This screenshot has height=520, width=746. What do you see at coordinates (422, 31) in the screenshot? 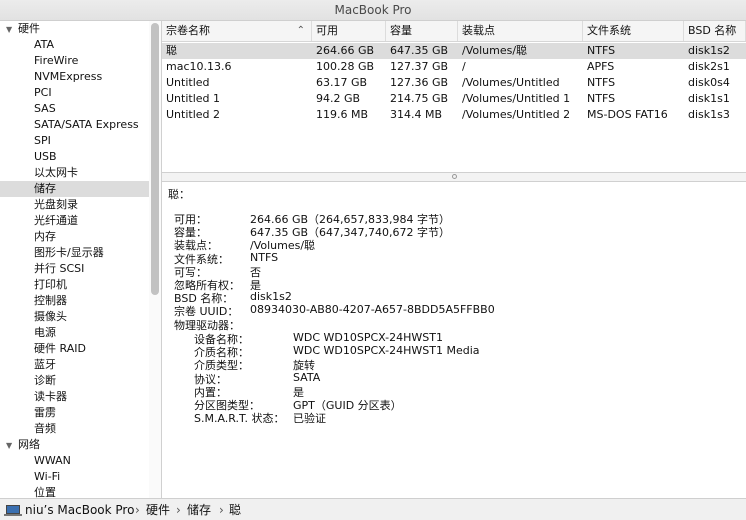
I see `column-header: 容量` at bounding box center [422, 31].